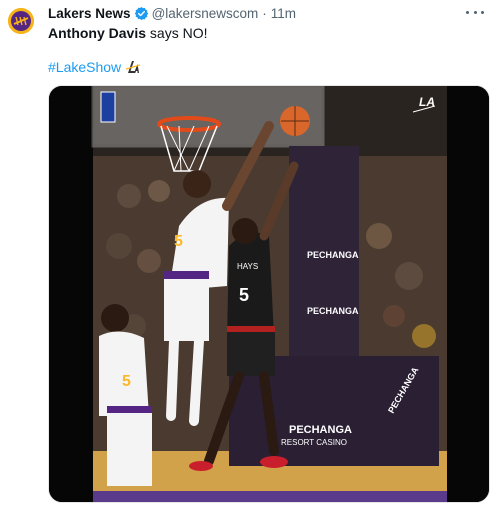 The width and height of the screenshot is (494, 508). I want to click on sign-sub: RESORT CASINO, so click(314, 442).